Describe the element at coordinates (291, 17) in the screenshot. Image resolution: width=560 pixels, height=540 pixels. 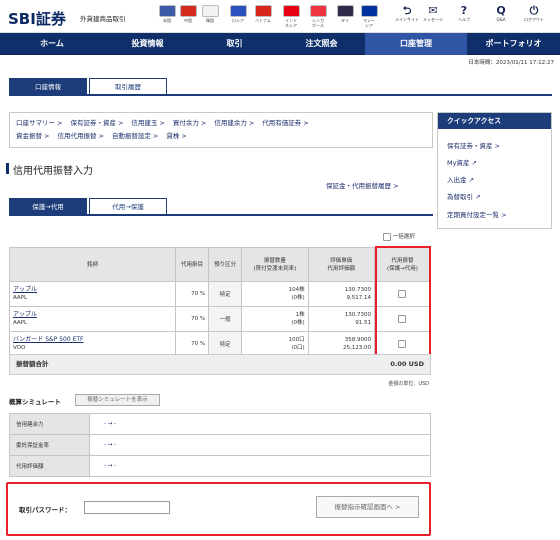
I see `market-5: インド ネシア` at that location.